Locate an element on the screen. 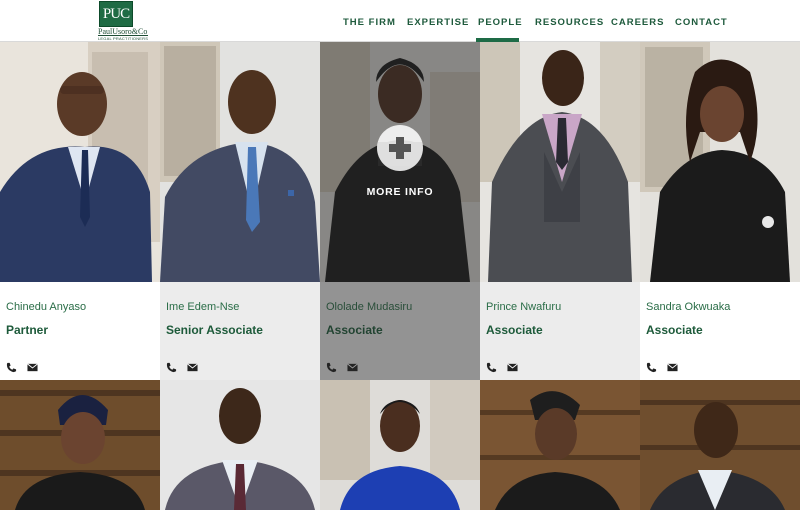  nav-people: PEOPLE is located at coordinates (500, 22).